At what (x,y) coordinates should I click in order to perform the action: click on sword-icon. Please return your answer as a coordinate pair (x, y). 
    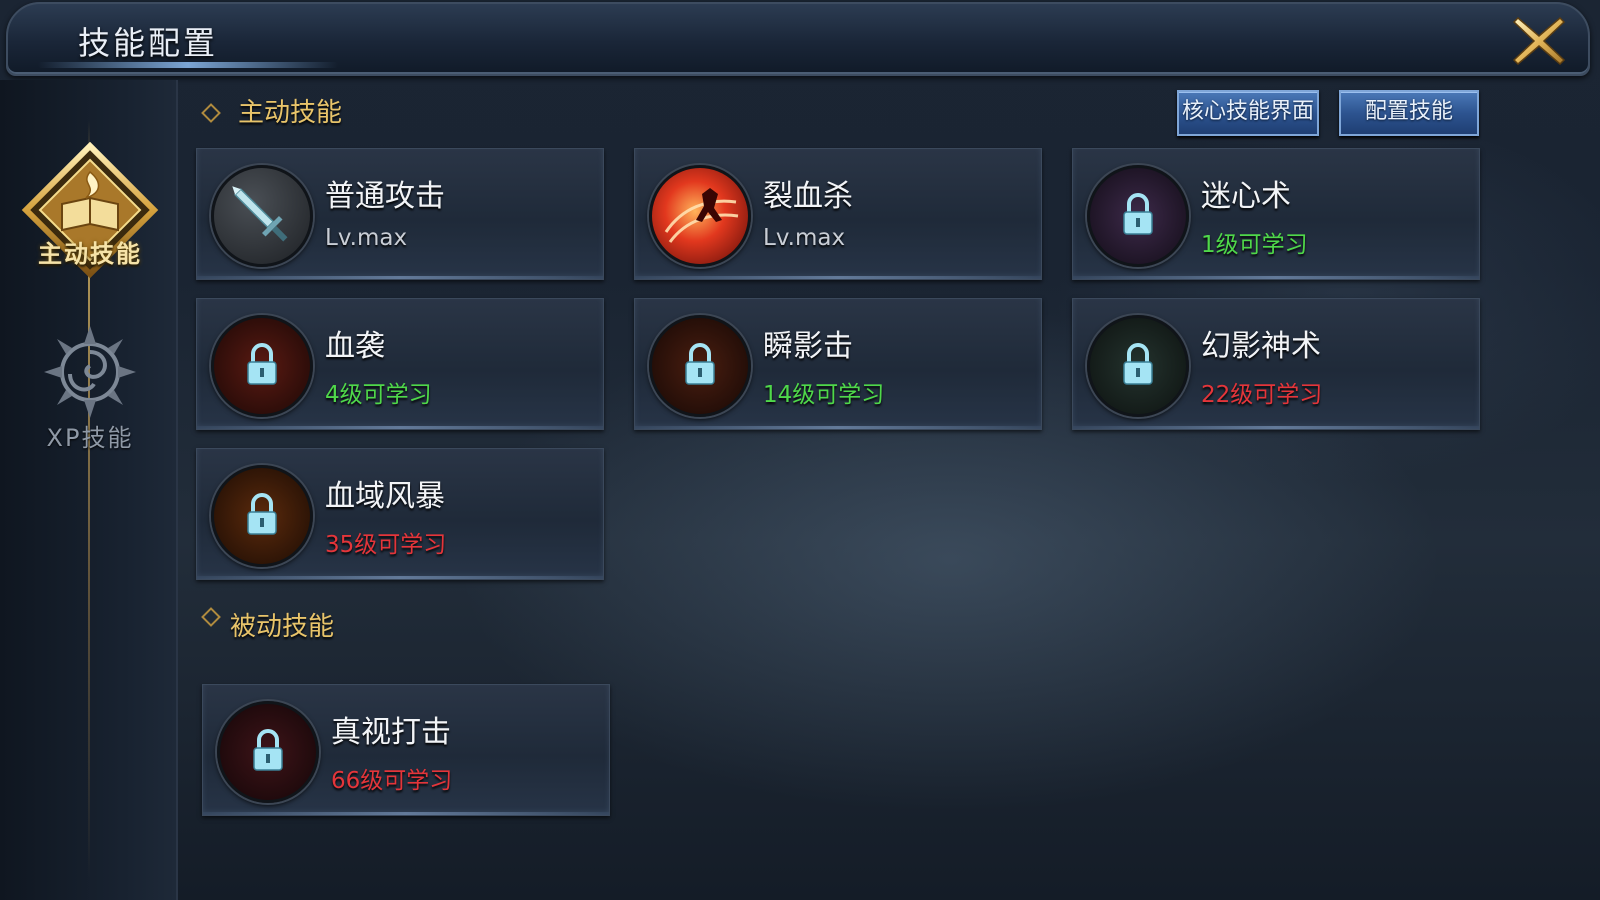
    Looking at the image, I should click on (262, 216).